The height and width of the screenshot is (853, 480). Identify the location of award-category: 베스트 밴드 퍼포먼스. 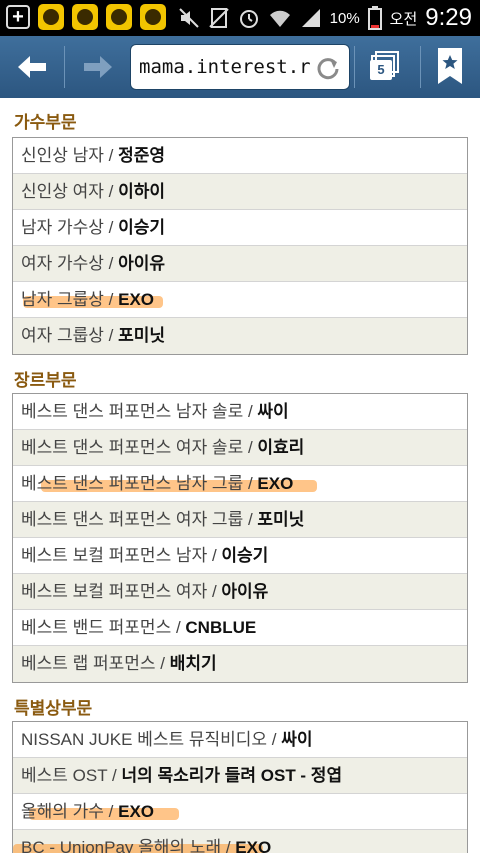
(96, 627).